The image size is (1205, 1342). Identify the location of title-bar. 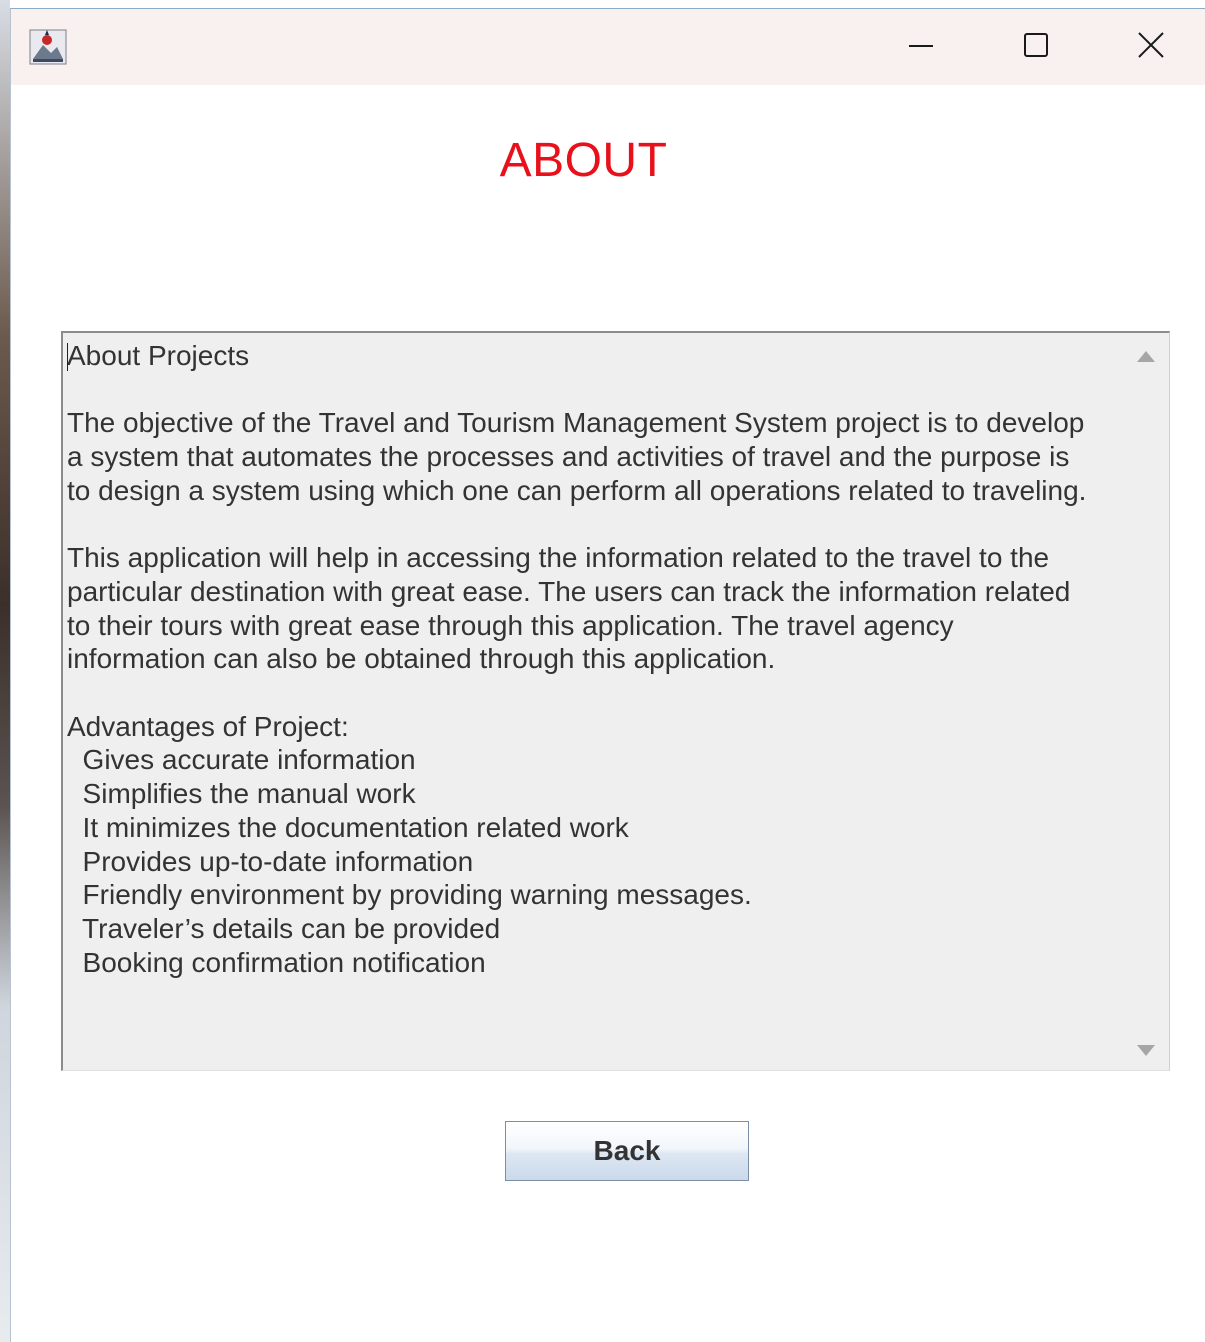
(608, 47).